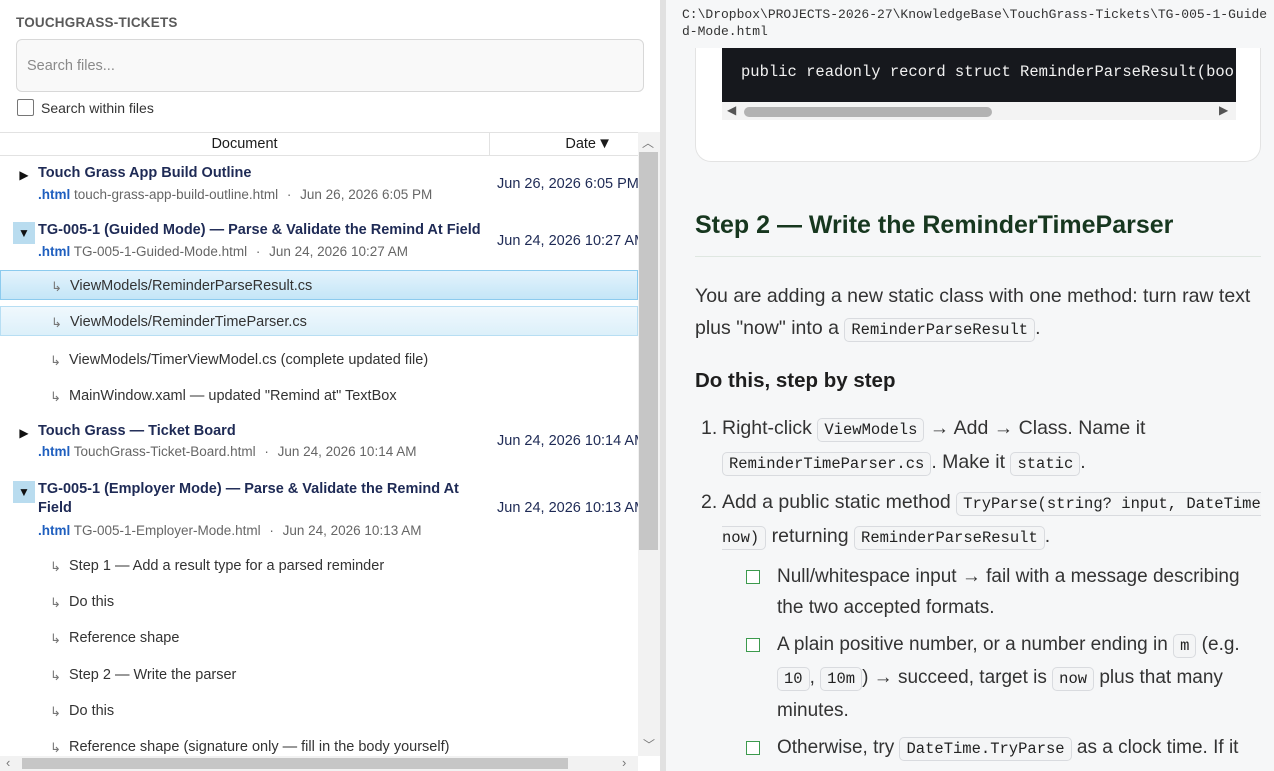  Describe the element at coordinates (85, 107) in the screenshot. I see `search-within-files-option: Search within files` at that location.